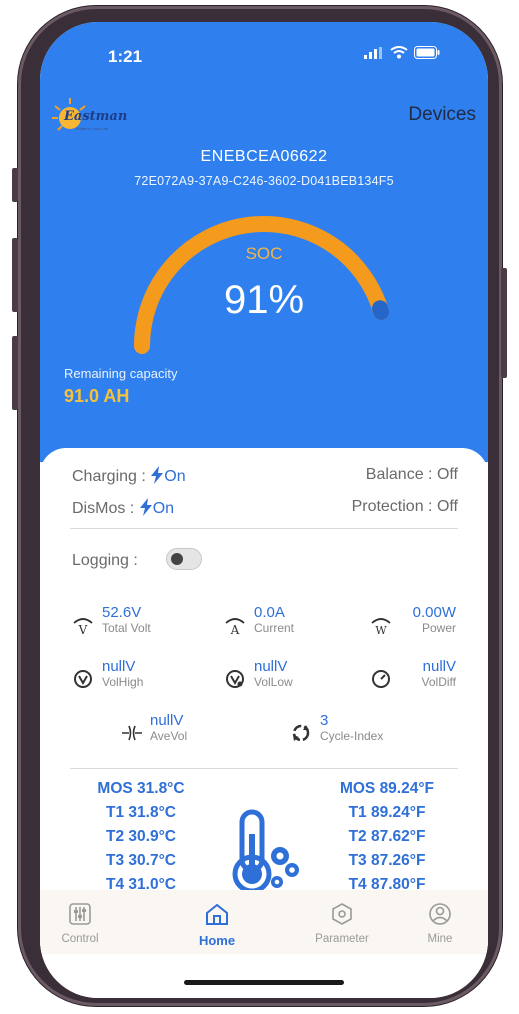 The image size is (519, 1014). Describe the element at coordinates (447, 506) in the screenshot. I see `protection-value: Off` at that location.